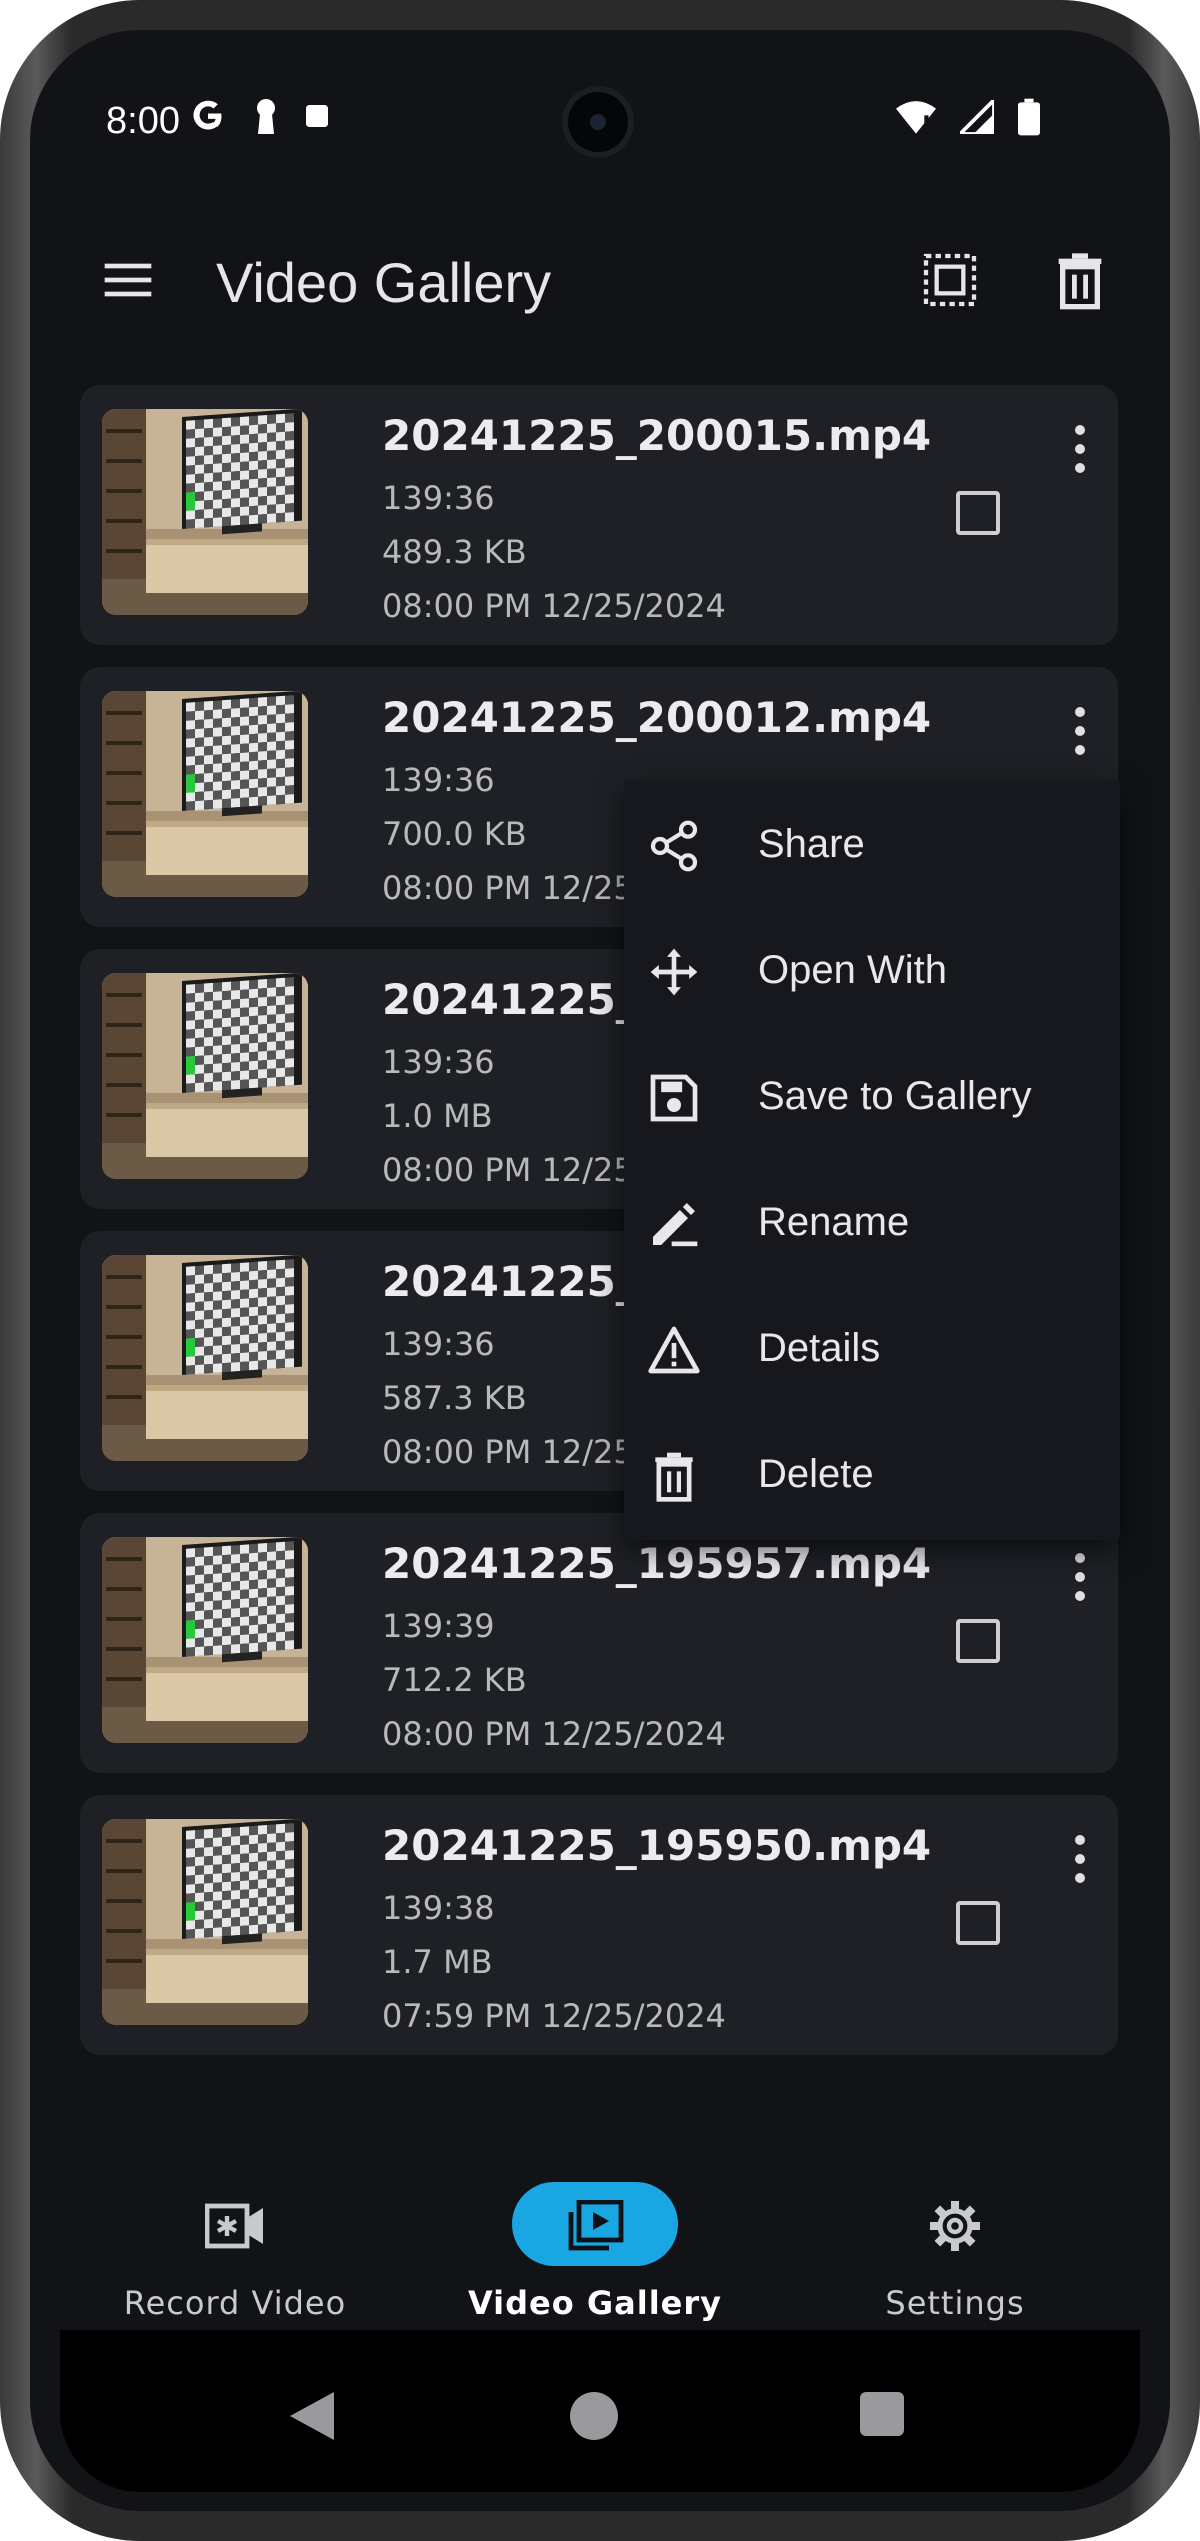 Image resolution: width=1200 pixels, height=2541 pixels. Describe the element at coordinates (852, 970) in the screenshot. I see `menu-item-label: Open With` at that location.